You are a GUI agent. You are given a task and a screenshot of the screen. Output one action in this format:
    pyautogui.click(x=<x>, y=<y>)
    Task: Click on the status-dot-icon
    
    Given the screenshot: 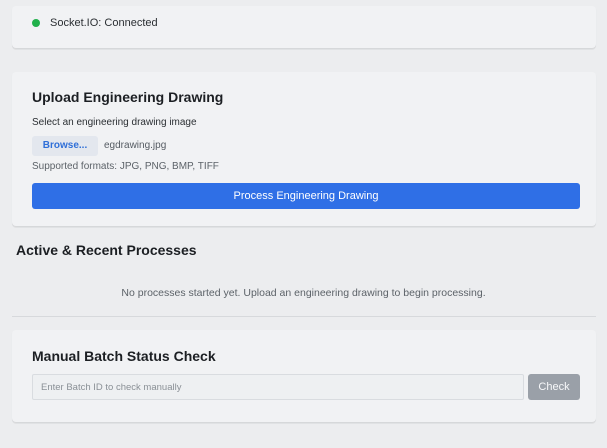 What is the action you would take?
    pyautogui.click(x=36, y=23)
    